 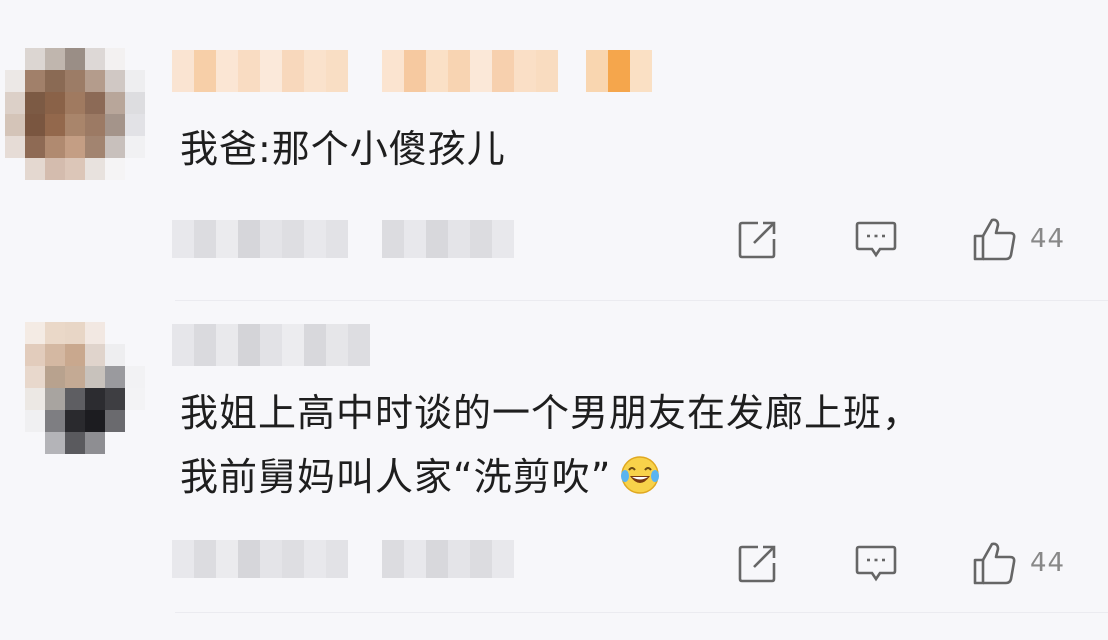 What do you see at coordinates (550, 477) in the screenshot?
I see `comment-line: 我前舅妈叫人家“洗剪吹”` at bounding box center [550, 477].